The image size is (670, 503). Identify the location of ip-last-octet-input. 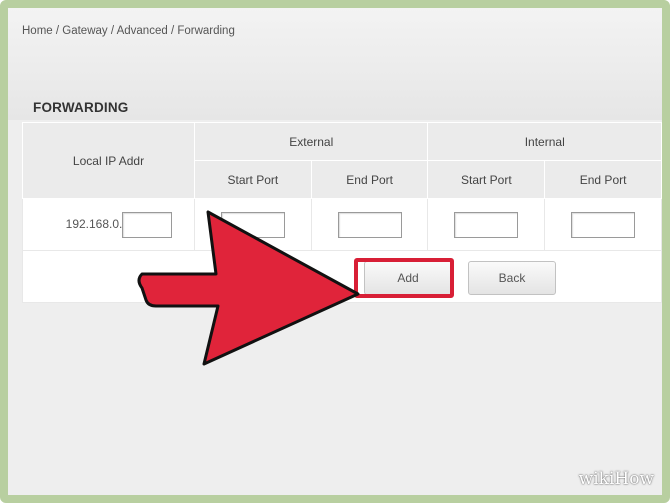
(147, 224).